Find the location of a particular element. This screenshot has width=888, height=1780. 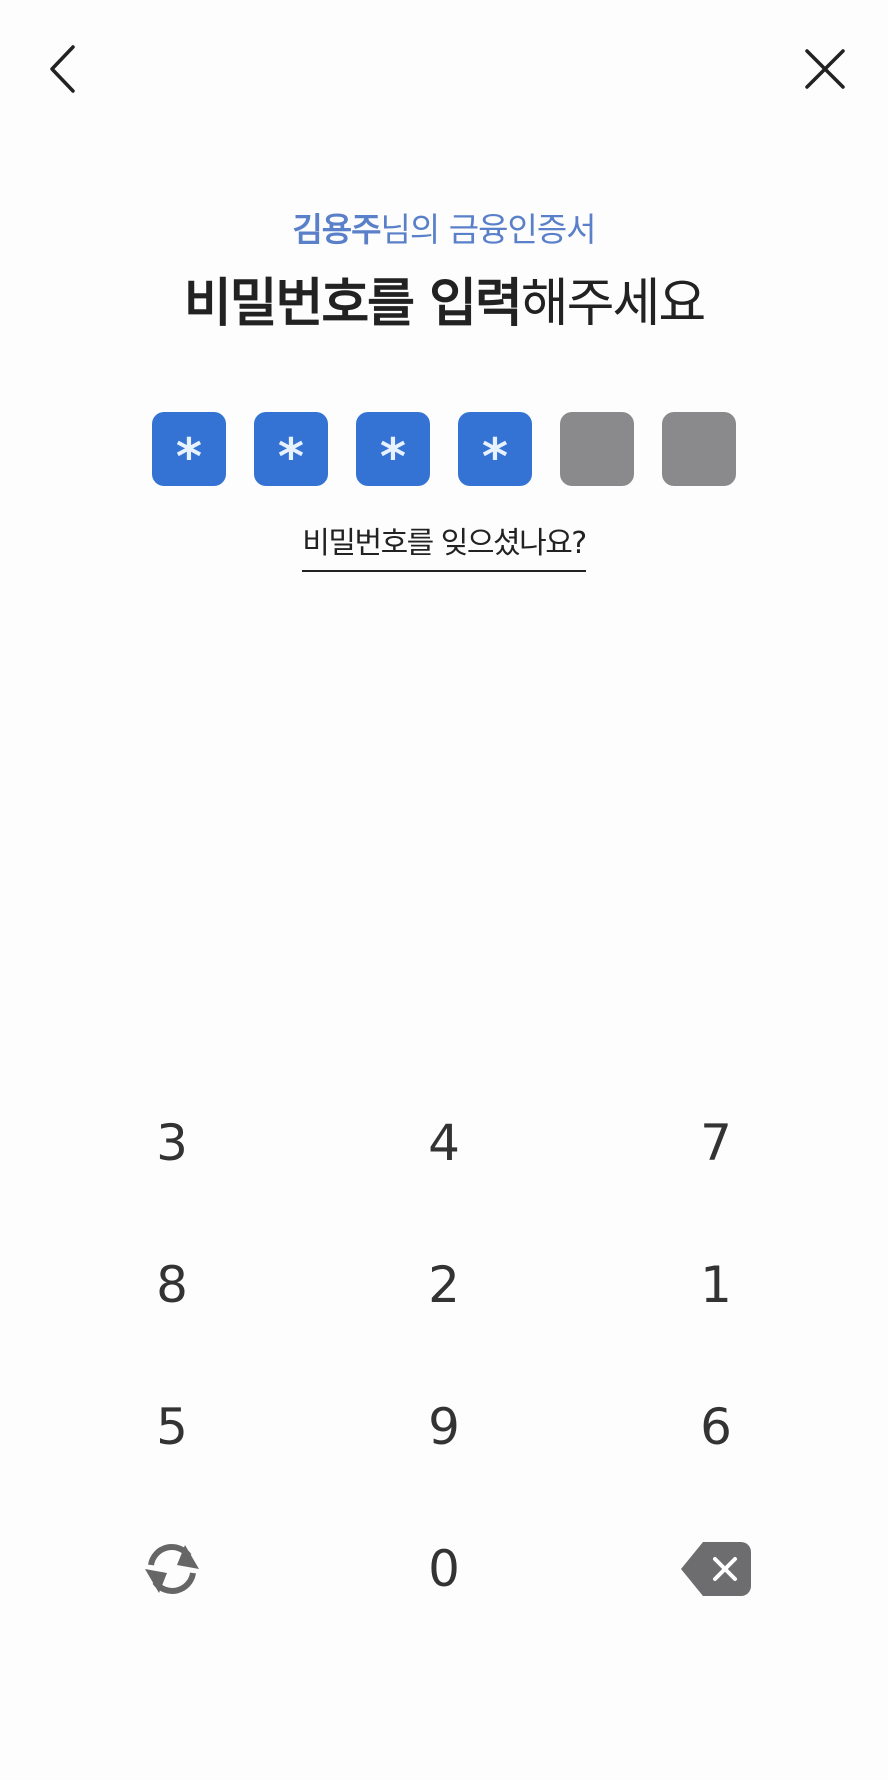

subtitle-text: 님의 금융인증서 is located at coordinates (488, 229).